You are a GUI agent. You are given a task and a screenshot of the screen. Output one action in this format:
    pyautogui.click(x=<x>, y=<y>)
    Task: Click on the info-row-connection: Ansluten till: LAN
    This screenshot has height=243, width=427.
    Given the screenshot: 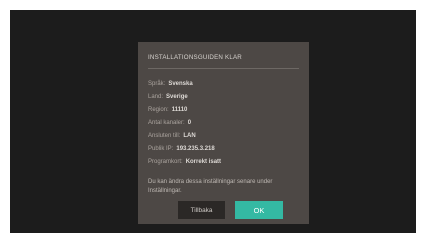 What is the action you would take?
    pyautogui.click(x=172, y=136)
    